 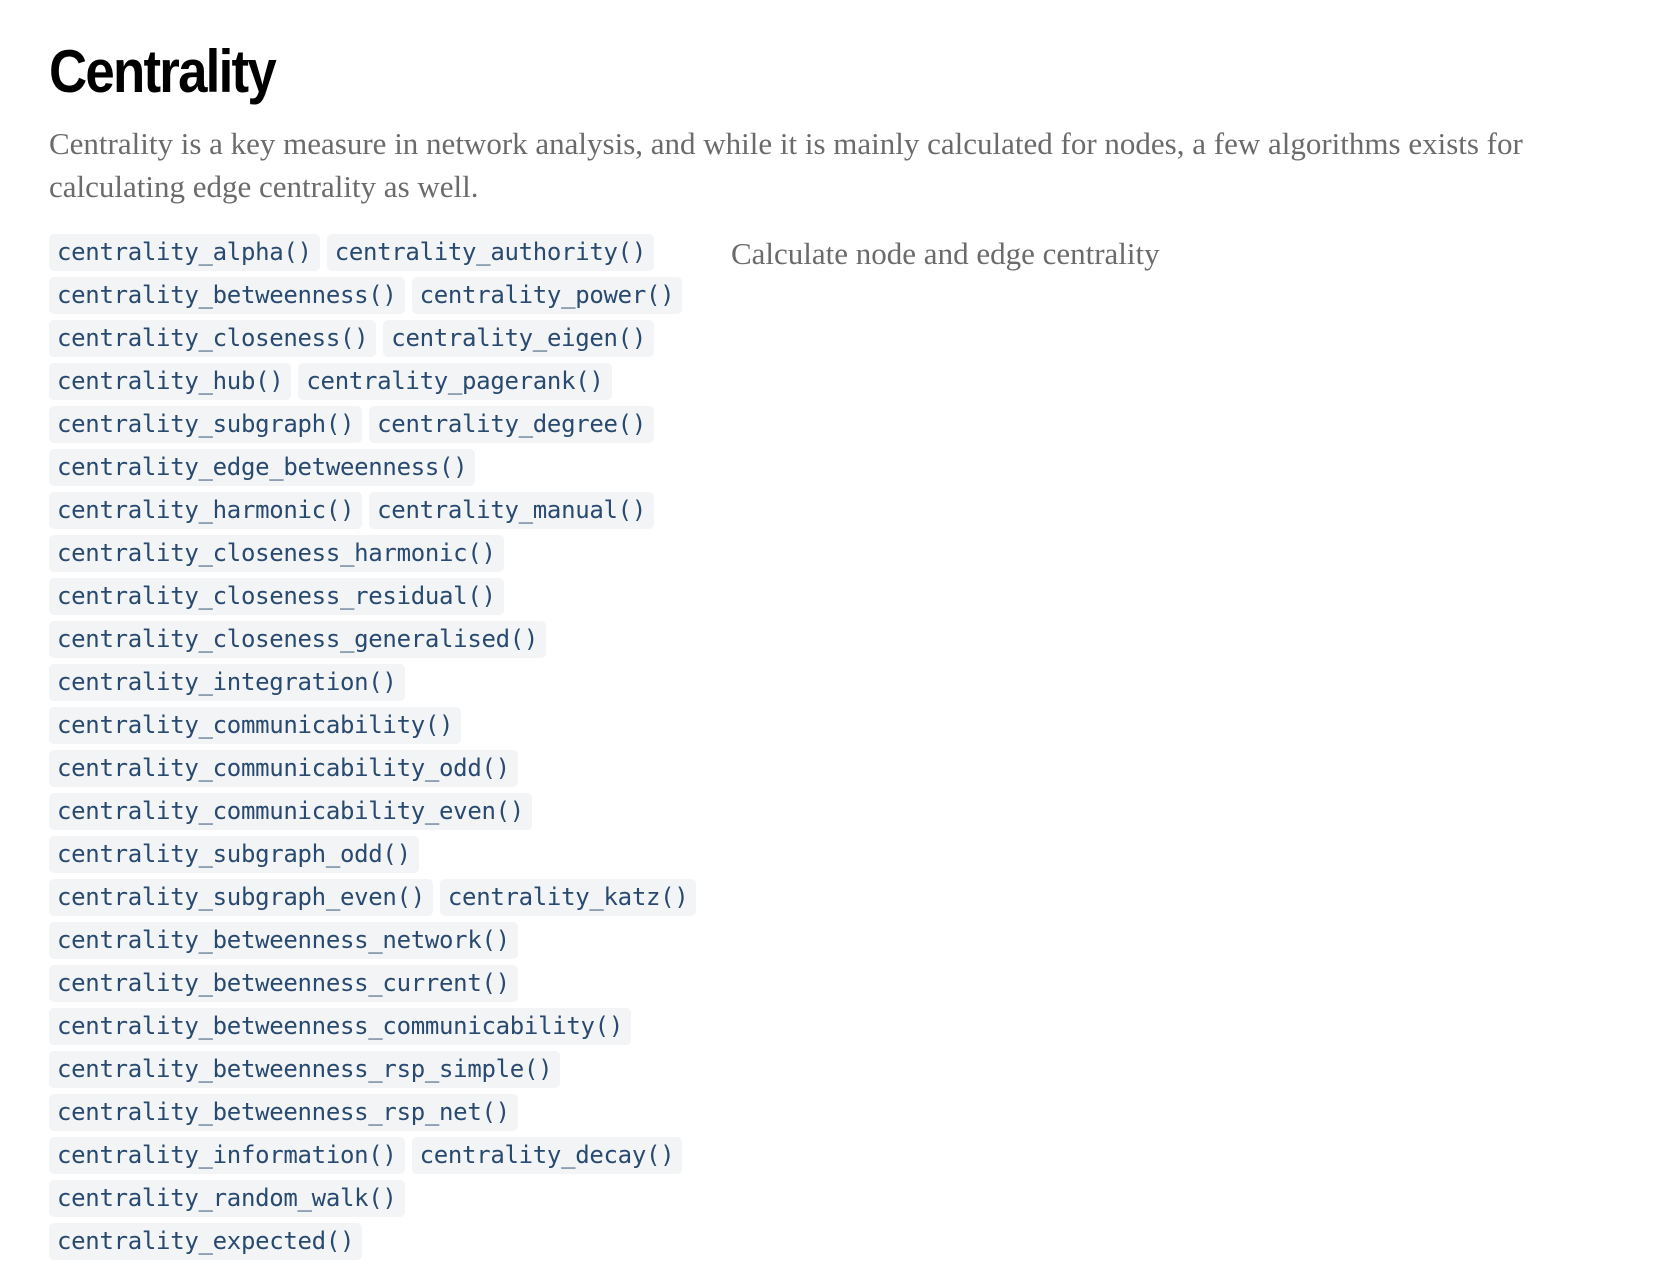 What do you see at coordinates (283, 940) in the screenshot?
I see `function-link: centrality_betweenness_network()` at bounding box center [283, 940].